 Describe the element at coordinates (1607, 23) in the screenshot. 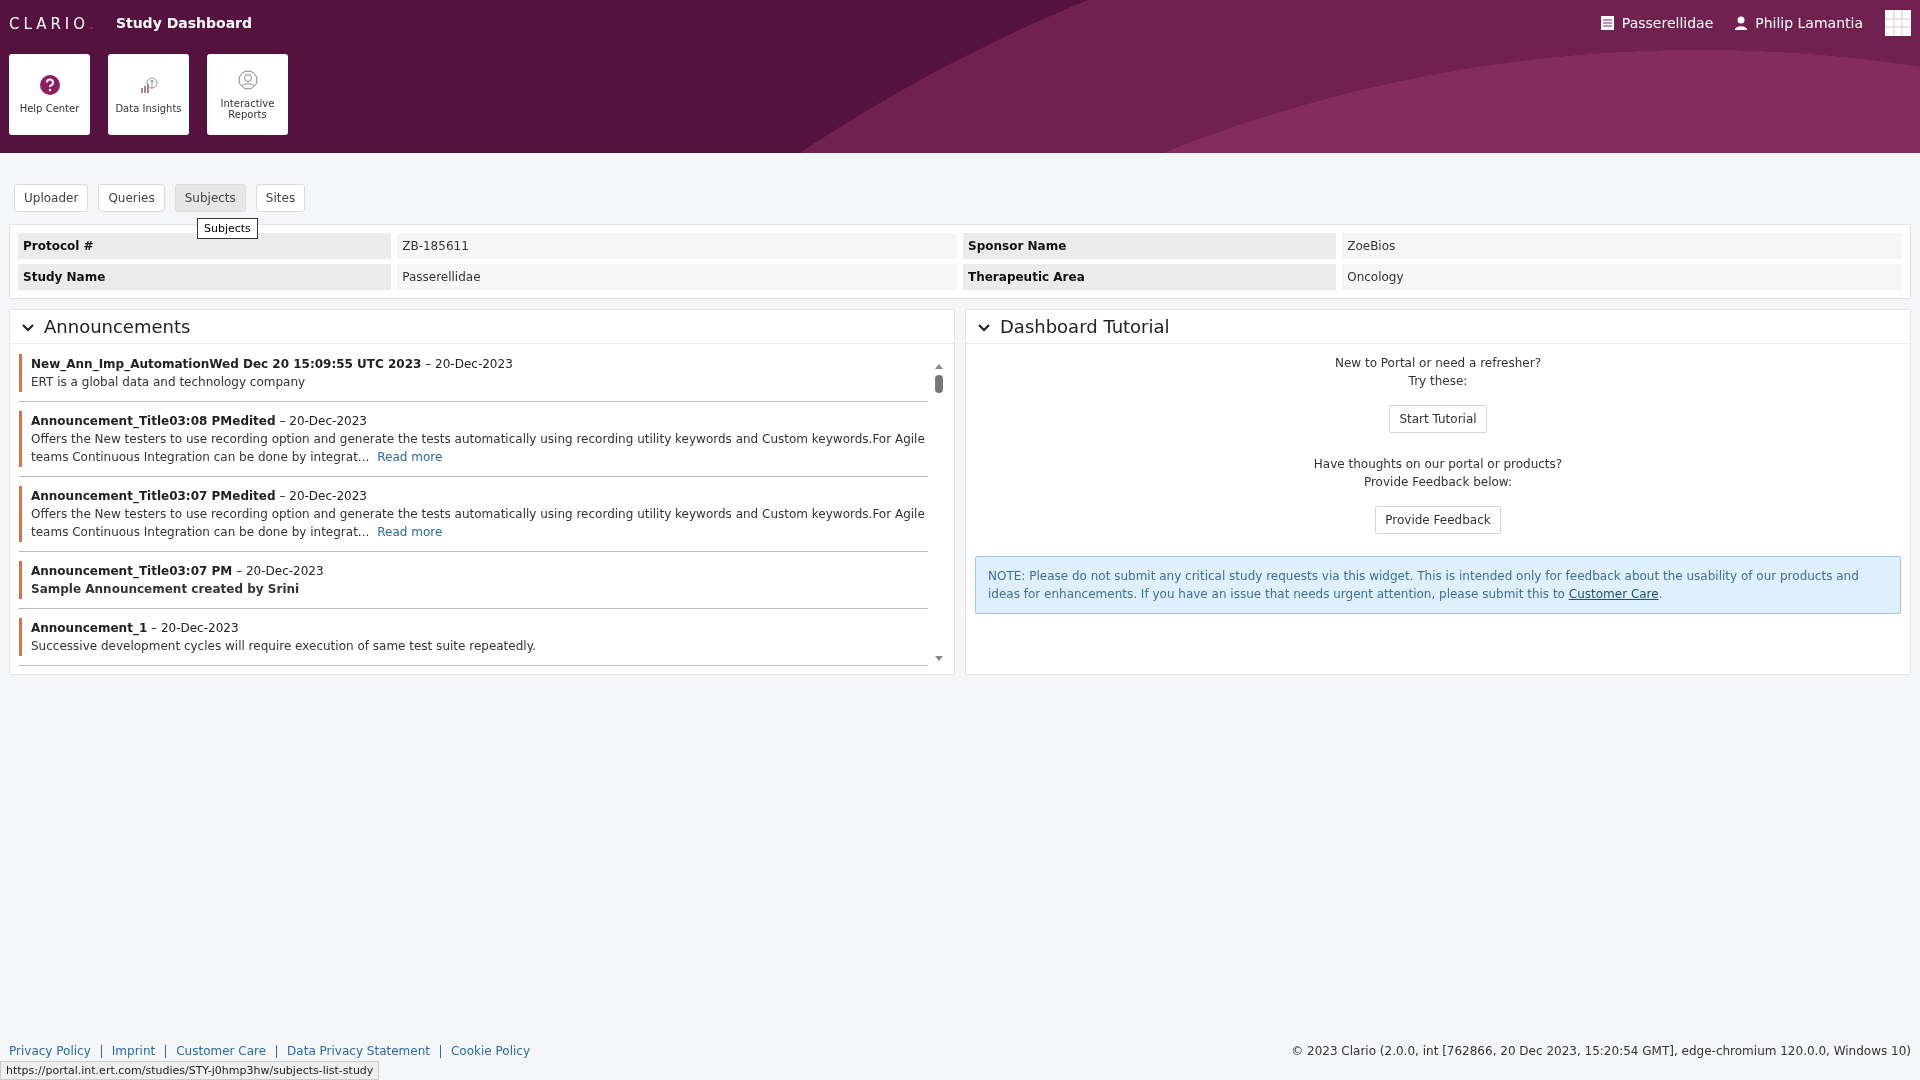

I see `document-icon` at that location.